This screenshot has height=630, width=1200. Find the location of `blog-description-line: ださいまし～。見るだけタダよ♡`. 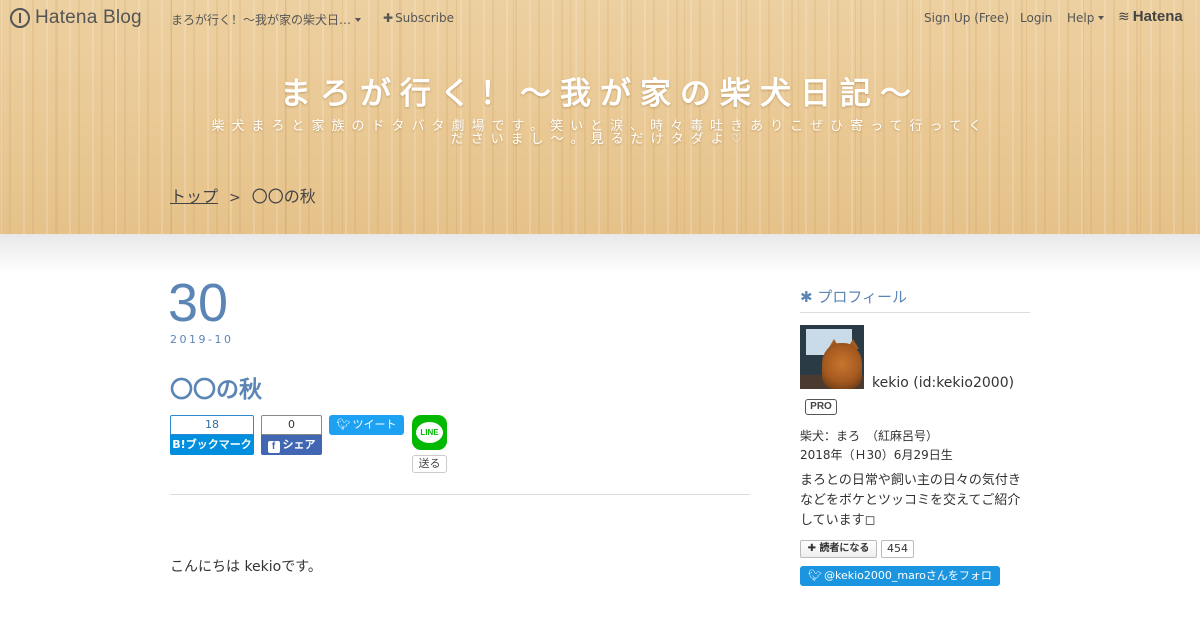

blog-description-line: ださいまし～。見るだけタダよ♡ is located at coordinates (600, 139).